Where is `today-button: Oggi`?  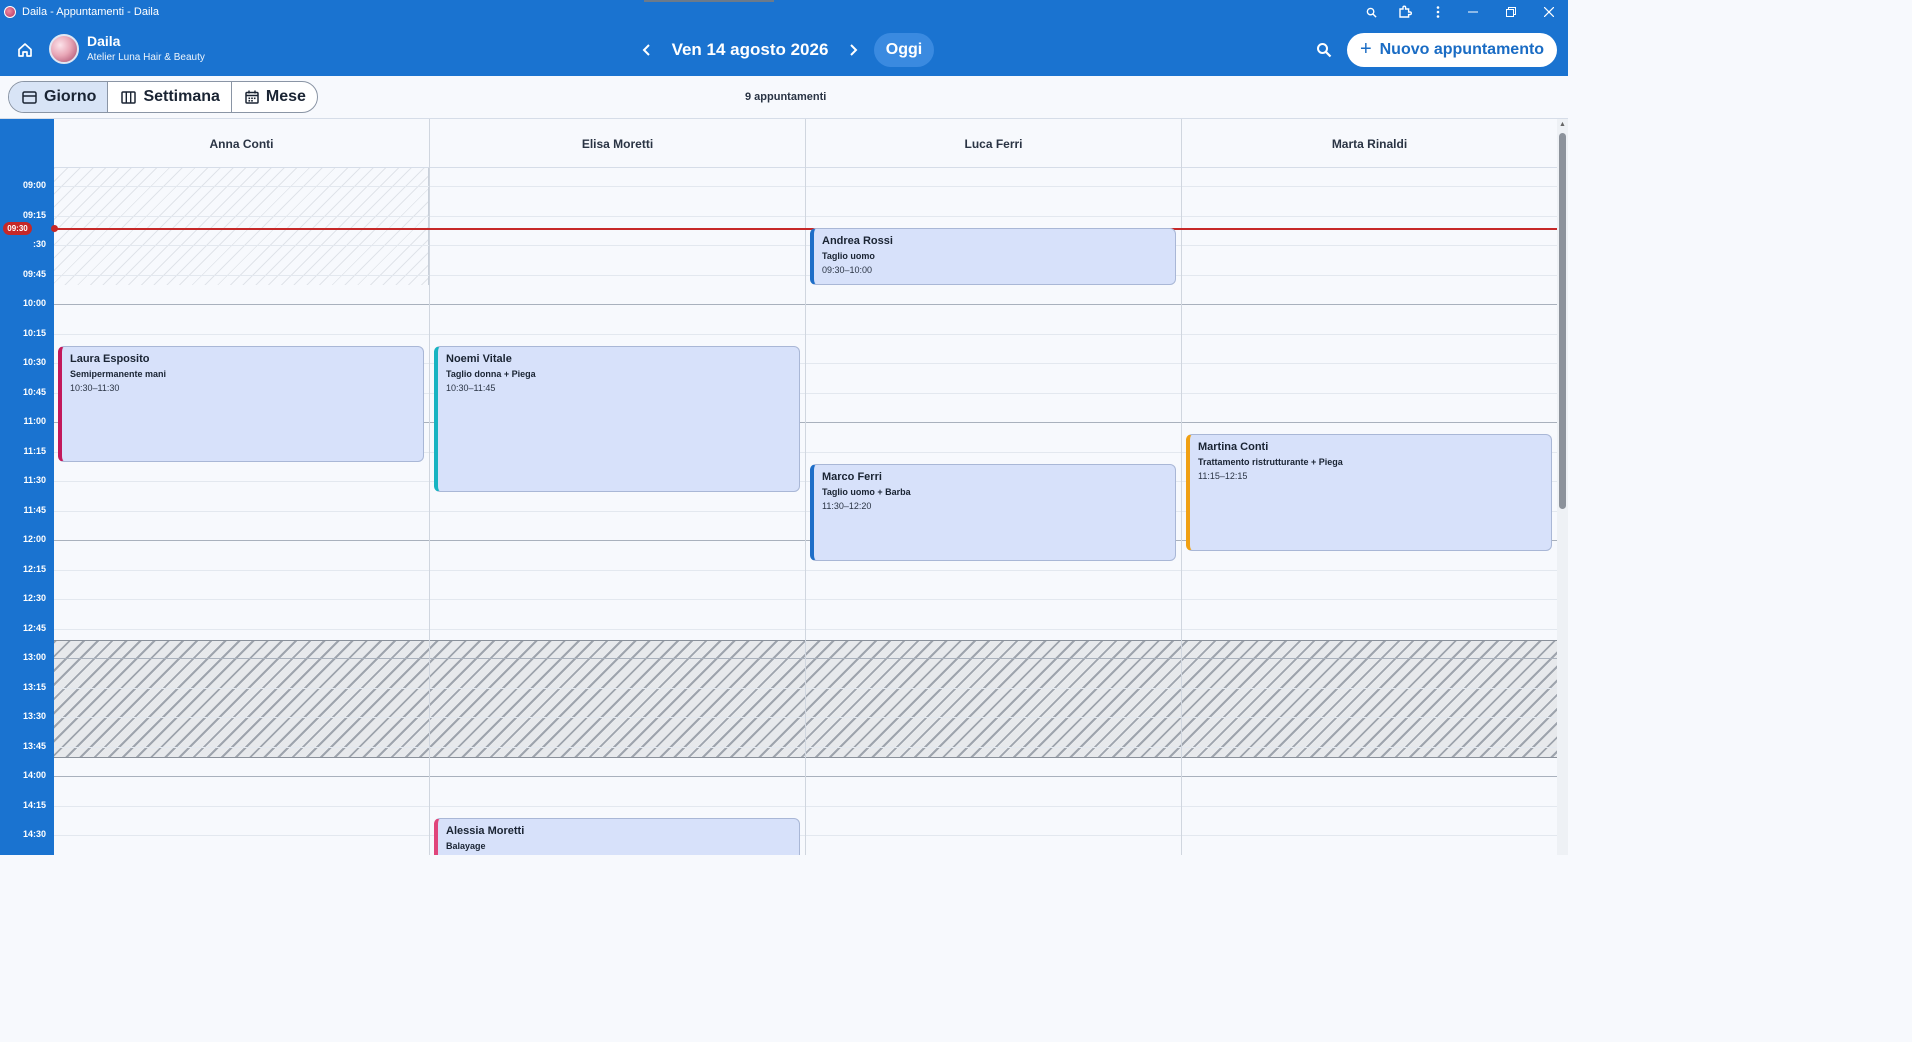
today-button: Oggi is located at coordinates (904, 50).